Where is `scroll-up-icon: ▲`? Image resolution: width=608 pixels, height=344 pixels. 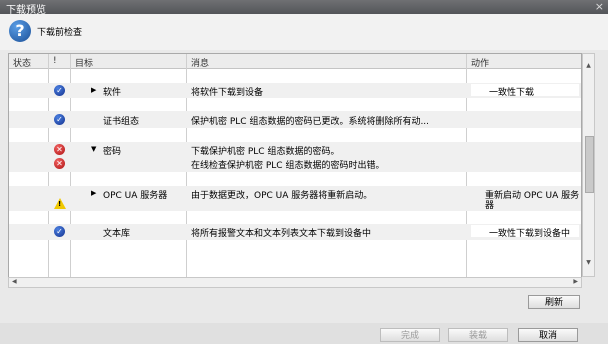 scroll-up-icon: ▲ is located at coordinates (588, 66).